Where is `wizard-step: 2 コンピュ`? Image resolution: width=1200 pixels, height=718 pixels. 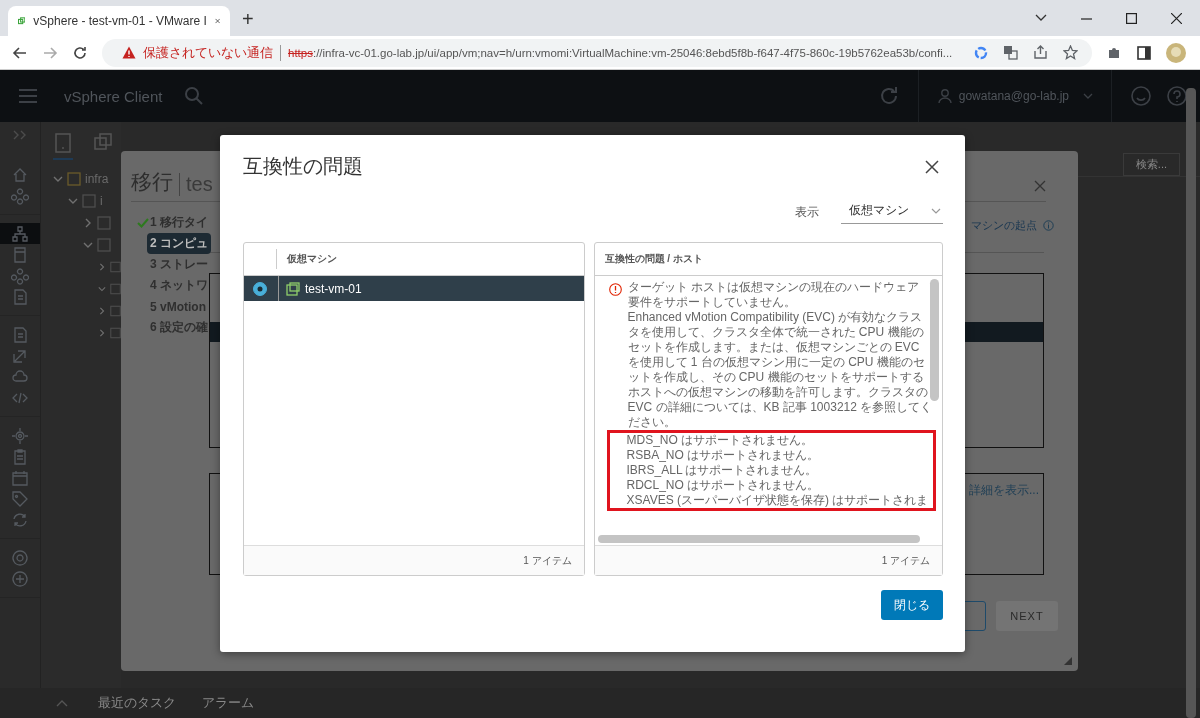
wizard-step: 2 コンピュ is located at coordinates (179, 243).